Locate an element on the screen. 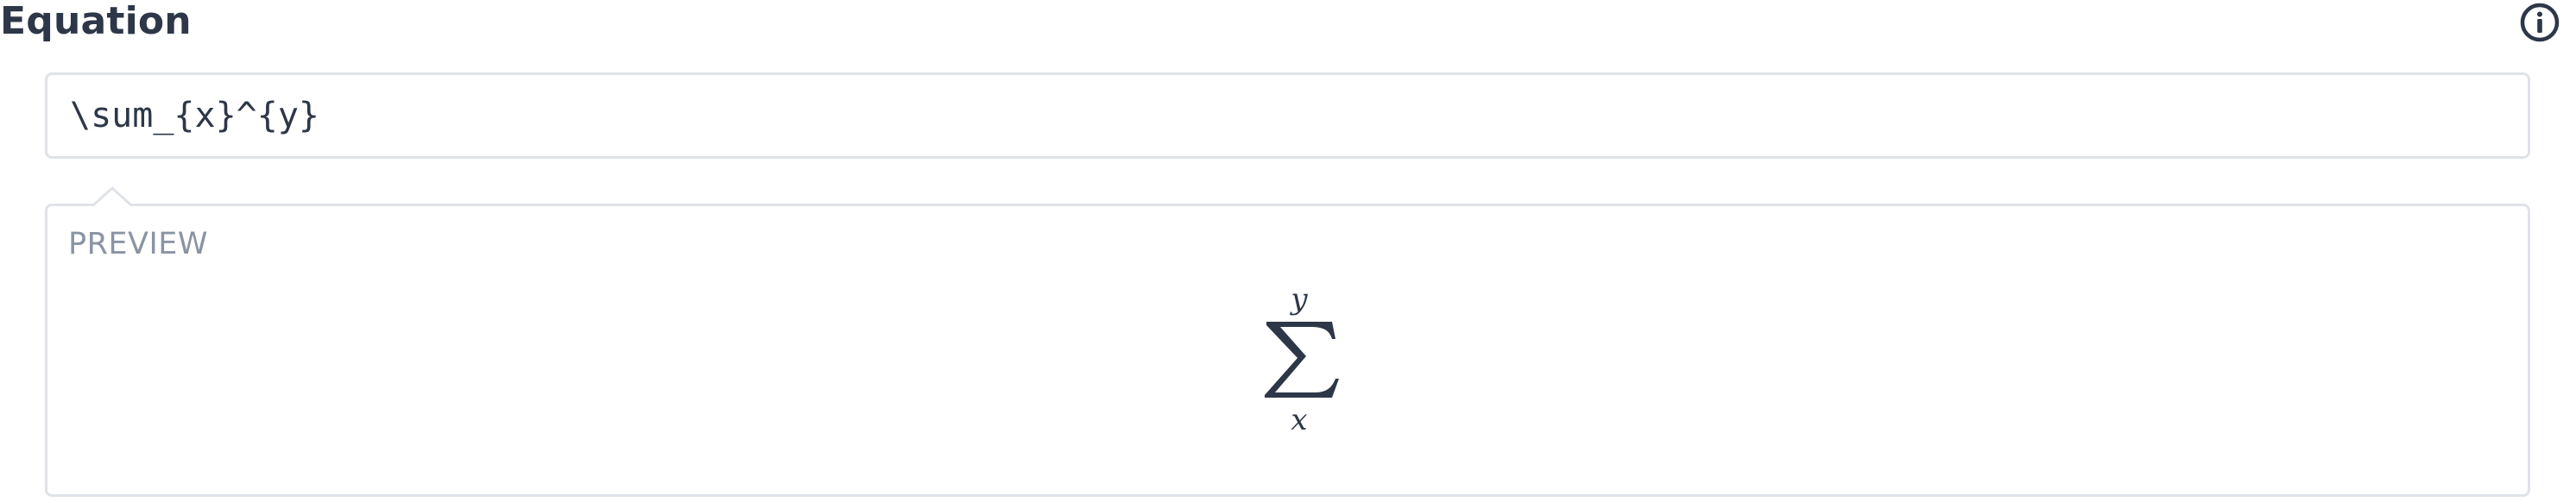 This screenshot has height=502, width=2576. sigma-symbol is located at coordinates (1302, 360).